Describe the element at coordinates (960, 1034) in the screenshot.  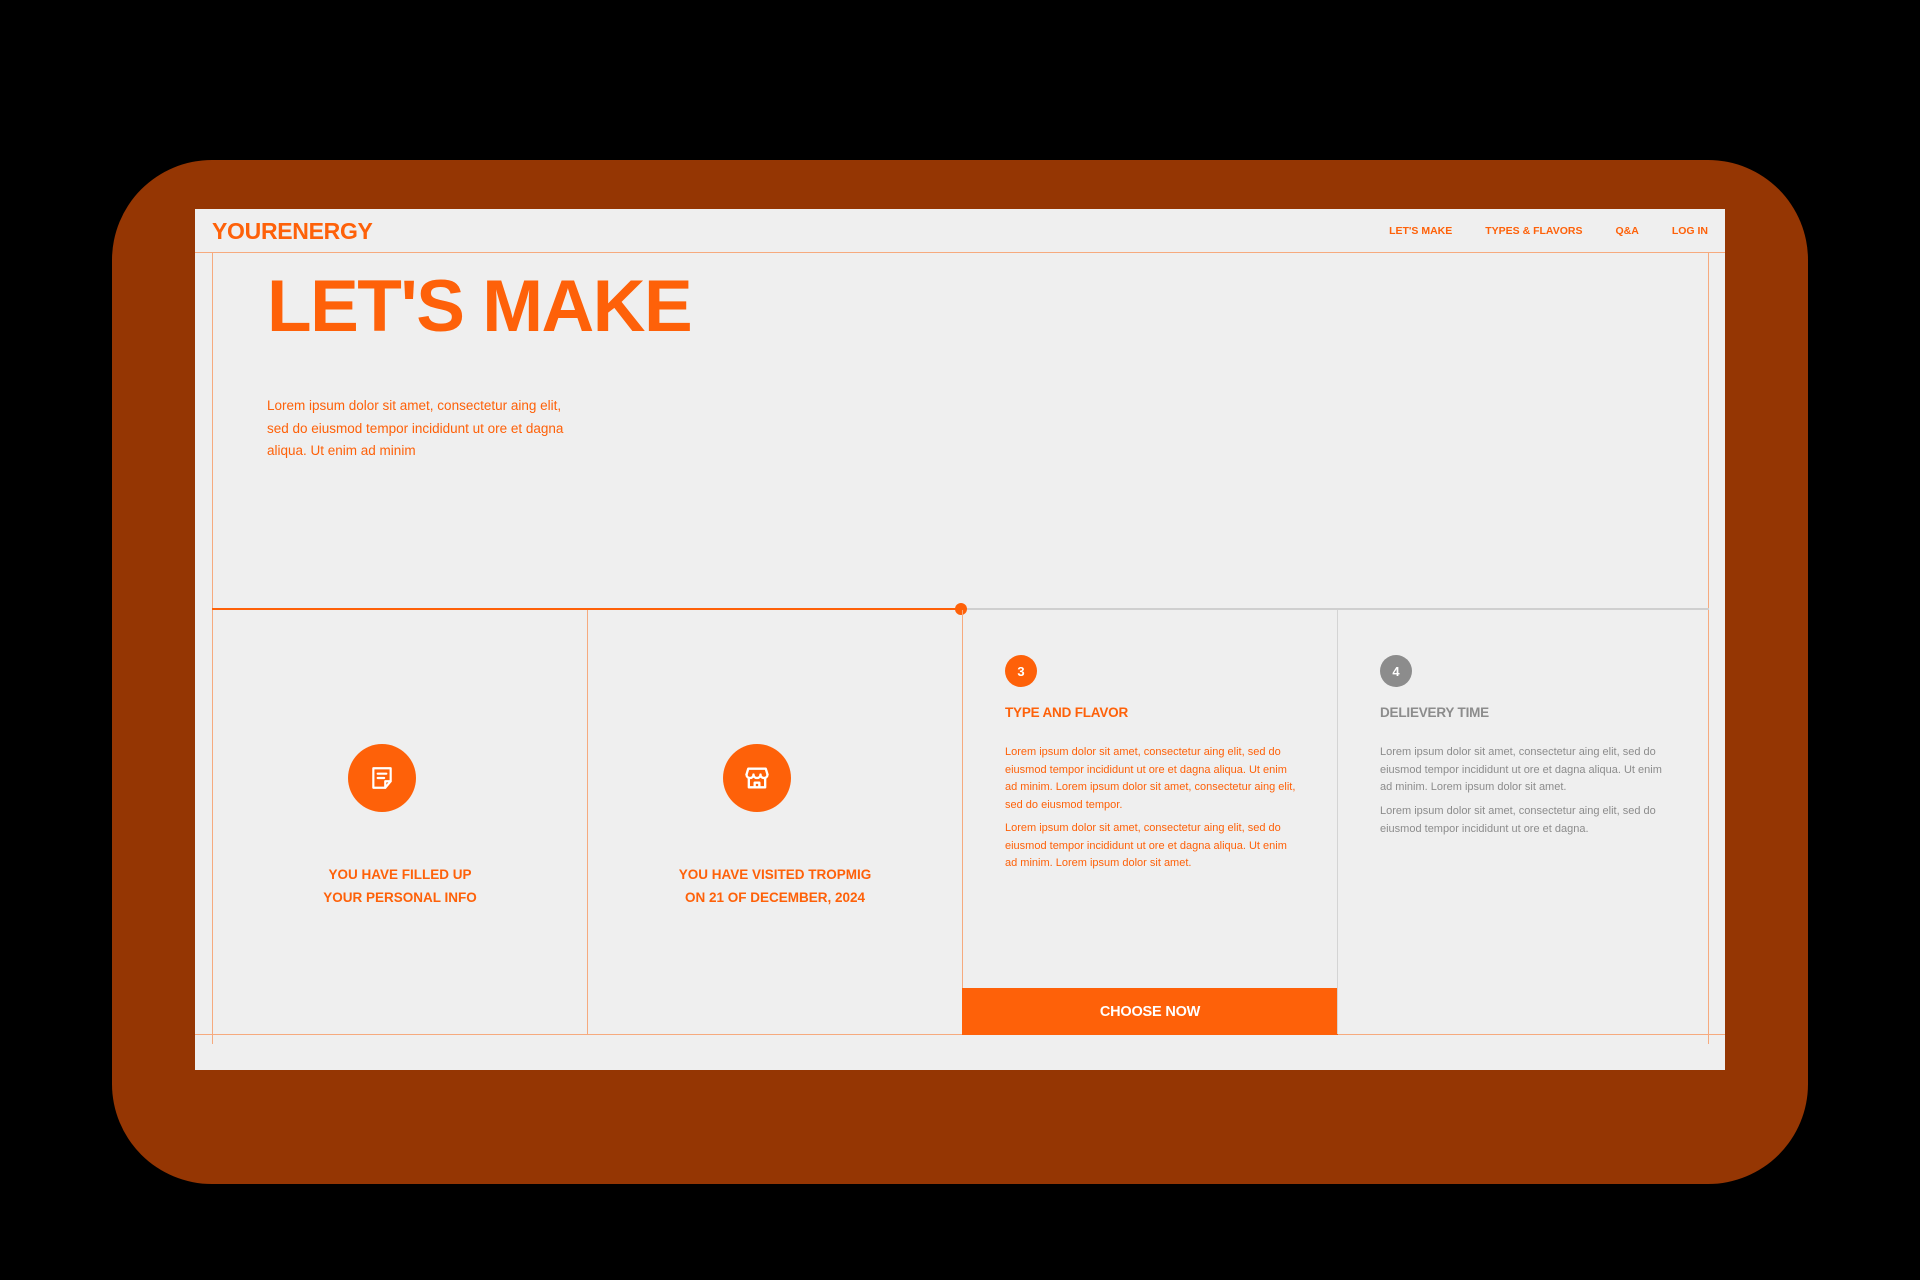
I see `frame-divider-bottom` at that location.